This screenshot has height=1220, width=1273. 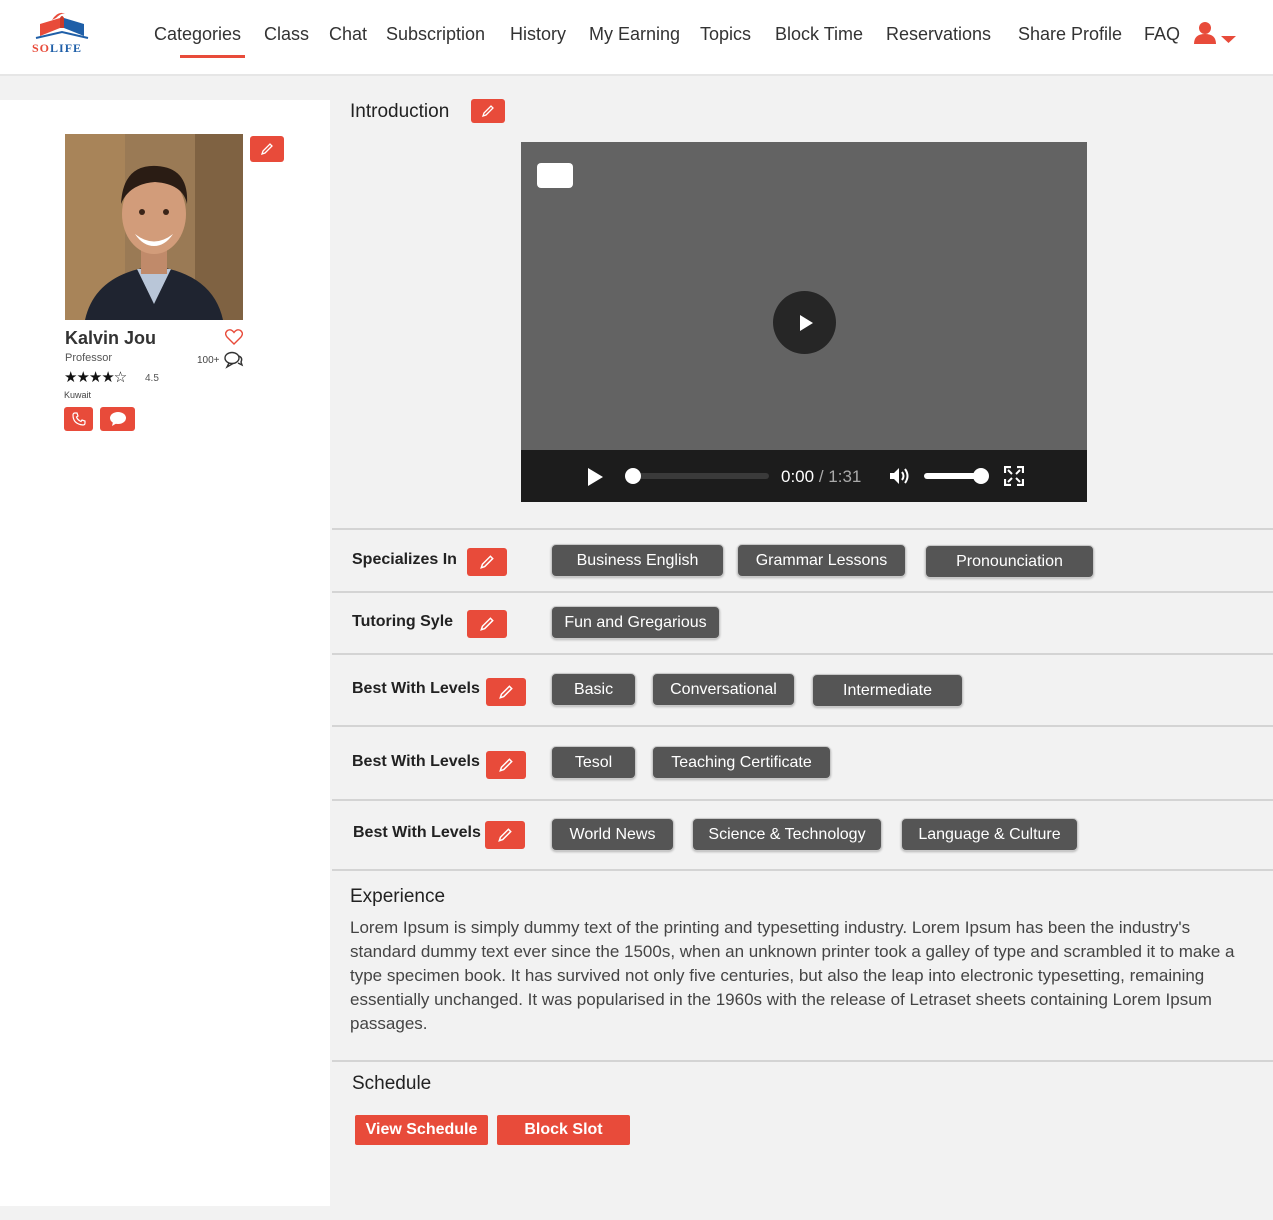 I want to click on introduction-heading: Introduction, so click(x=400, y=111).